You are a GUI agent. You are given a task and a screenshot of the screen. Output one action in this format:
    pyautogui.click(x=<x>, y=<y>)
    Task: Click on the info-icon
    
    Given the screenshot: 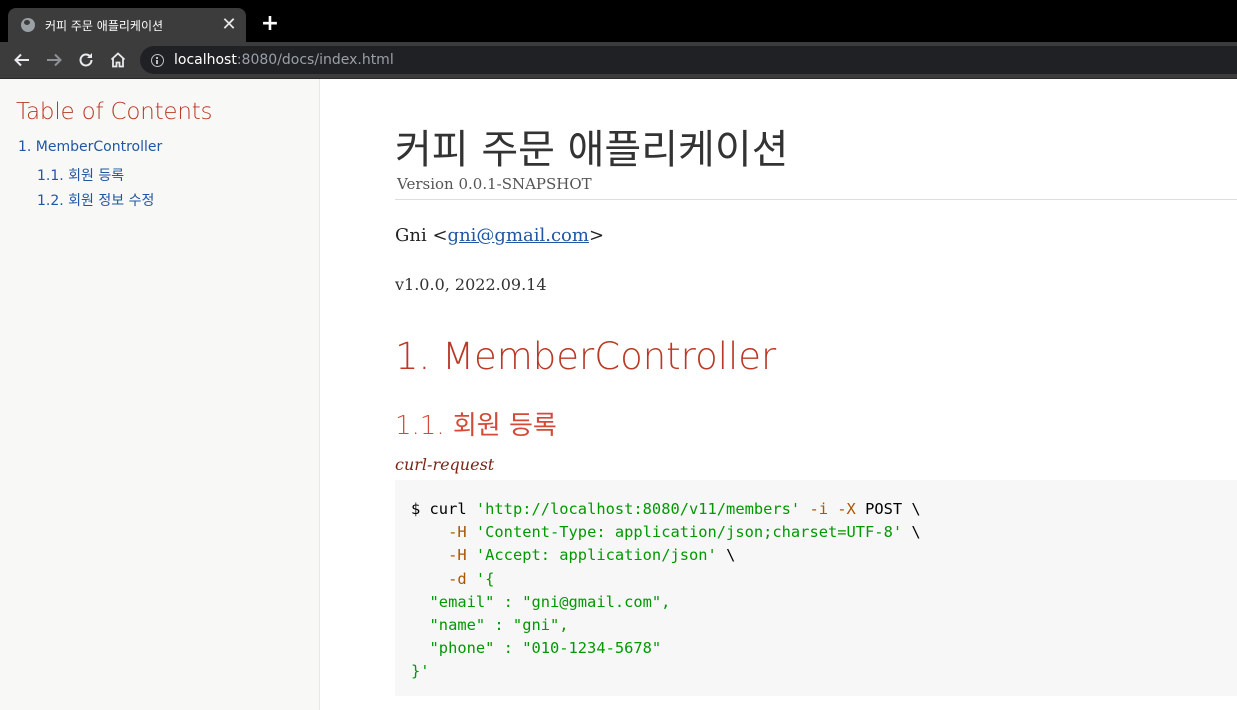 What is the action you would take?
    pyautogui.click(x=157, y=60)
    